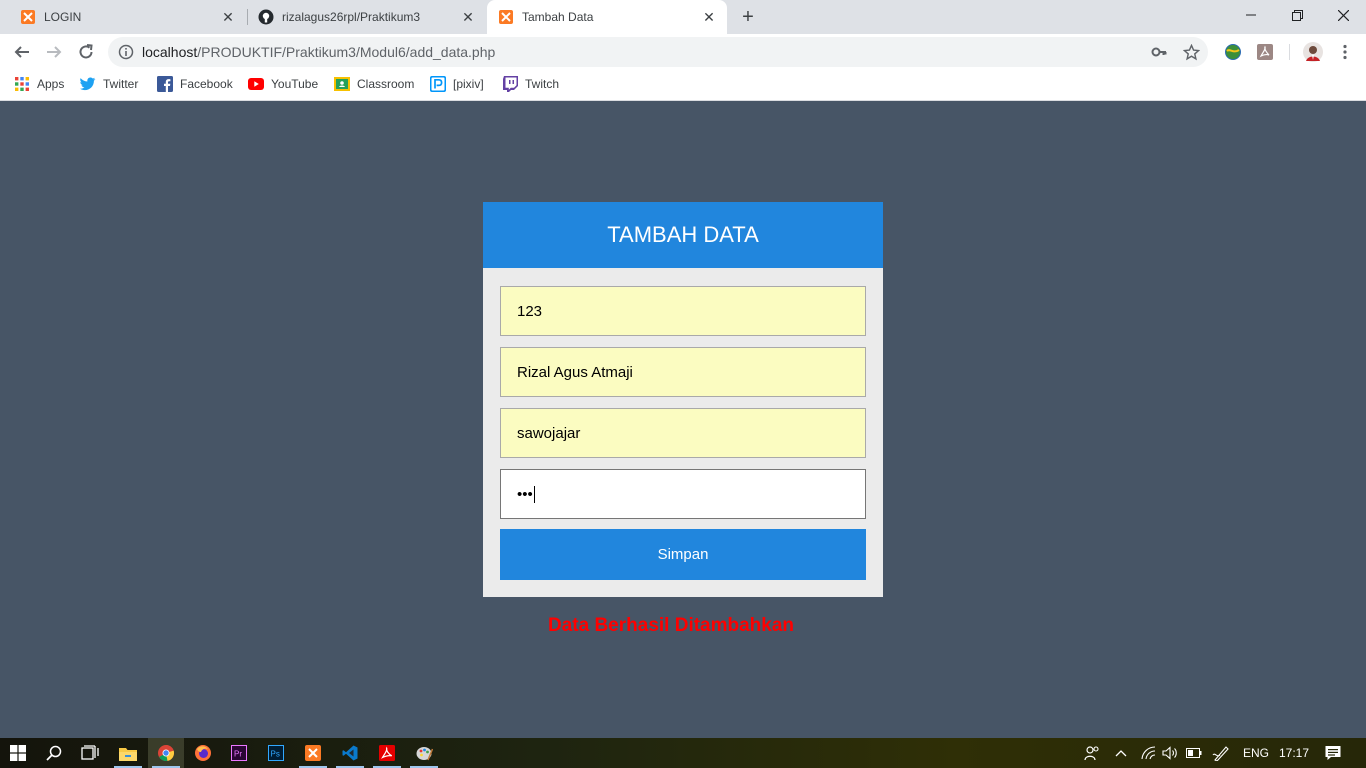 This screenshot has width=1366, height=768. I want to click on globe-extension-icon, so click(1233, 52).